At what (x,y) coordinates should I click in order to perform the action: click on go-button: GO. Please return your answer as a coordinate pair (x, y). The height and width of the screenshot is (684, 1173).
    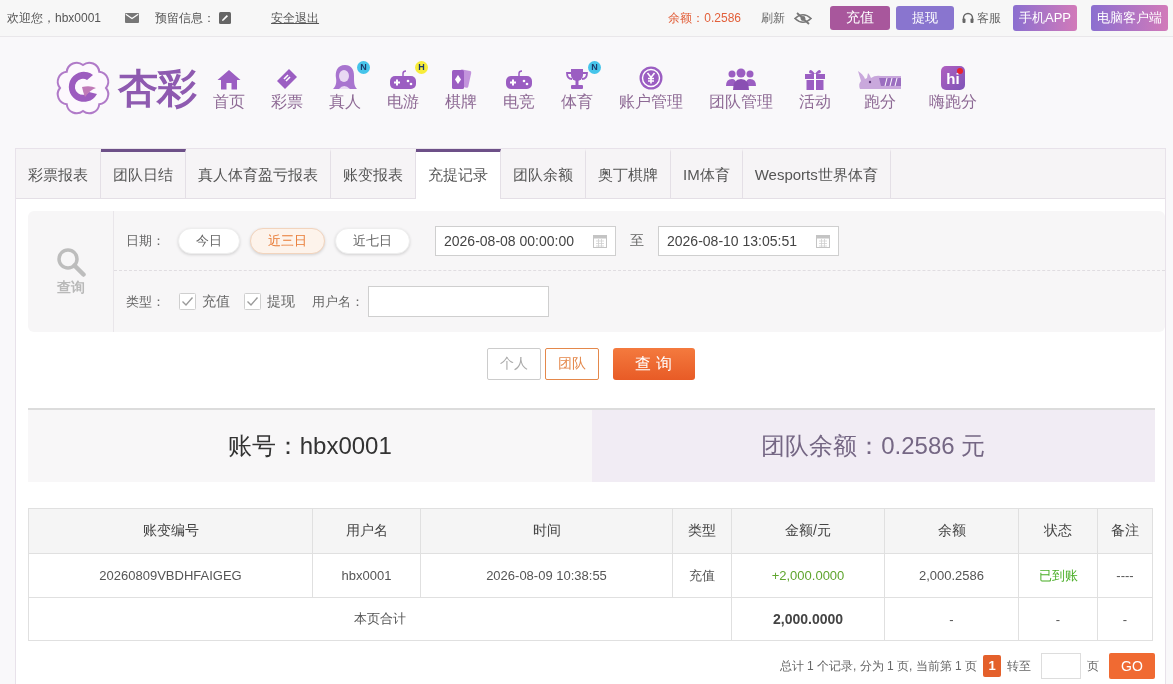
    Looking at the image, I should click on (1132, 666).